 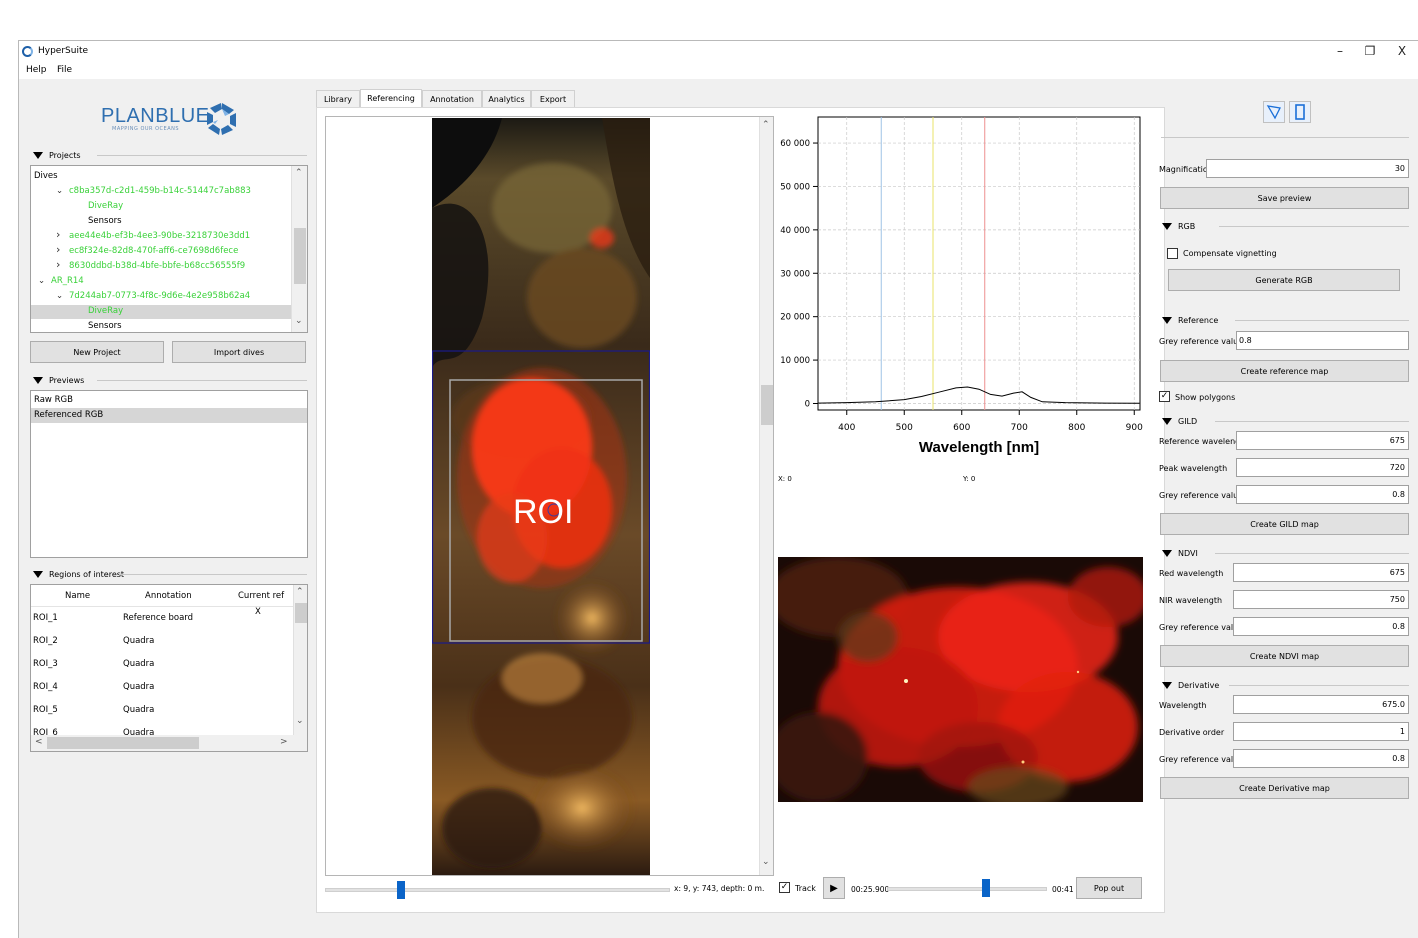 I want to click on preview-item-referenced-rgb: Referenced RGB, so click(x=169, y=415).